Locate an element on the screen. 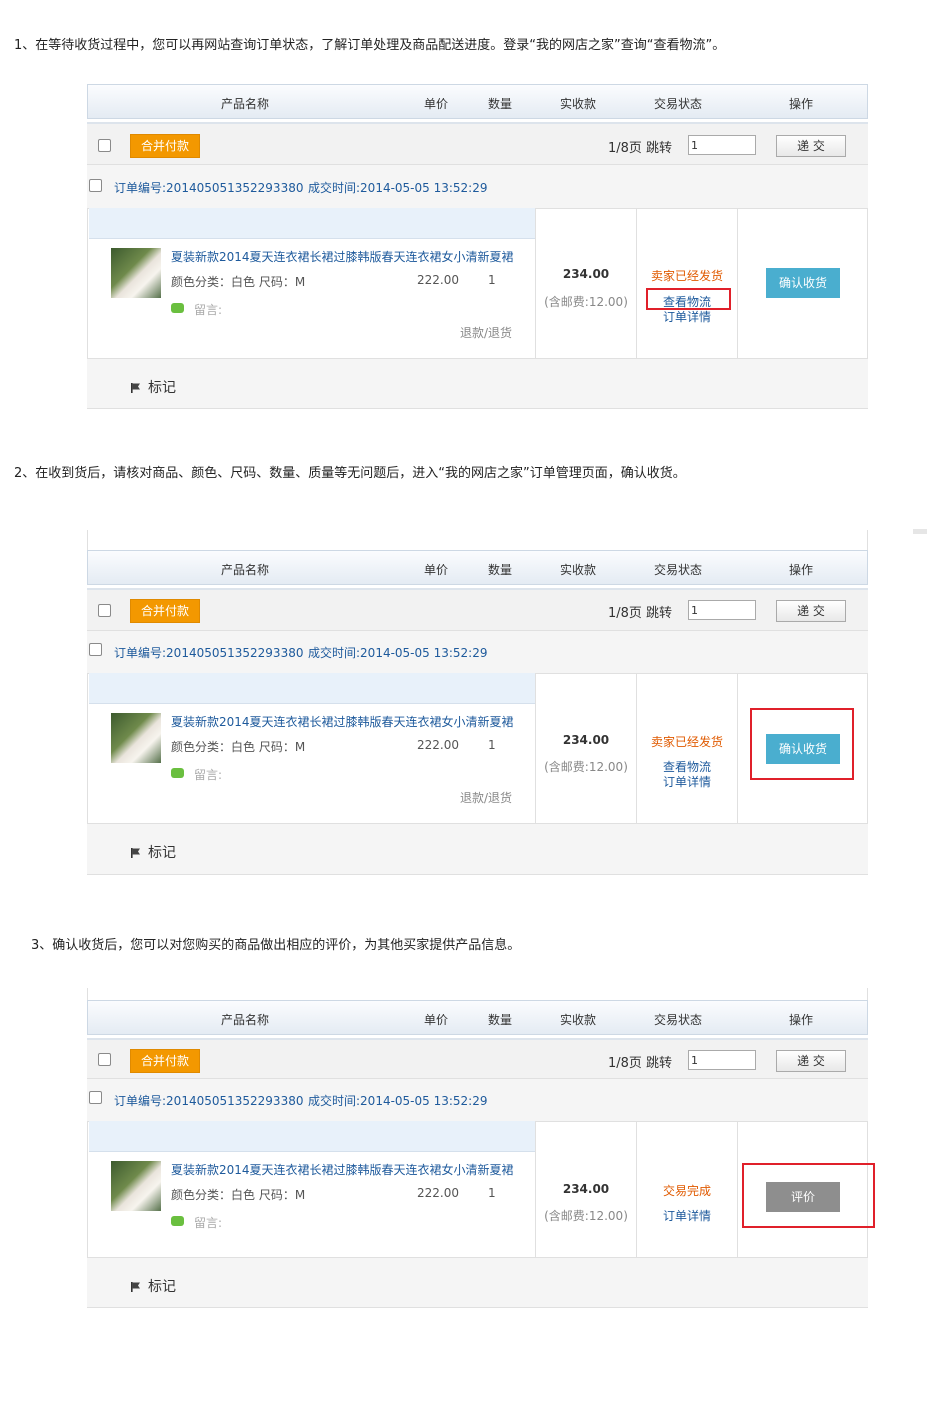 The width and height of the screenshot is (951, 1405). confirm-receipt-button: 确认收货 is located at coordinates (803, 283).